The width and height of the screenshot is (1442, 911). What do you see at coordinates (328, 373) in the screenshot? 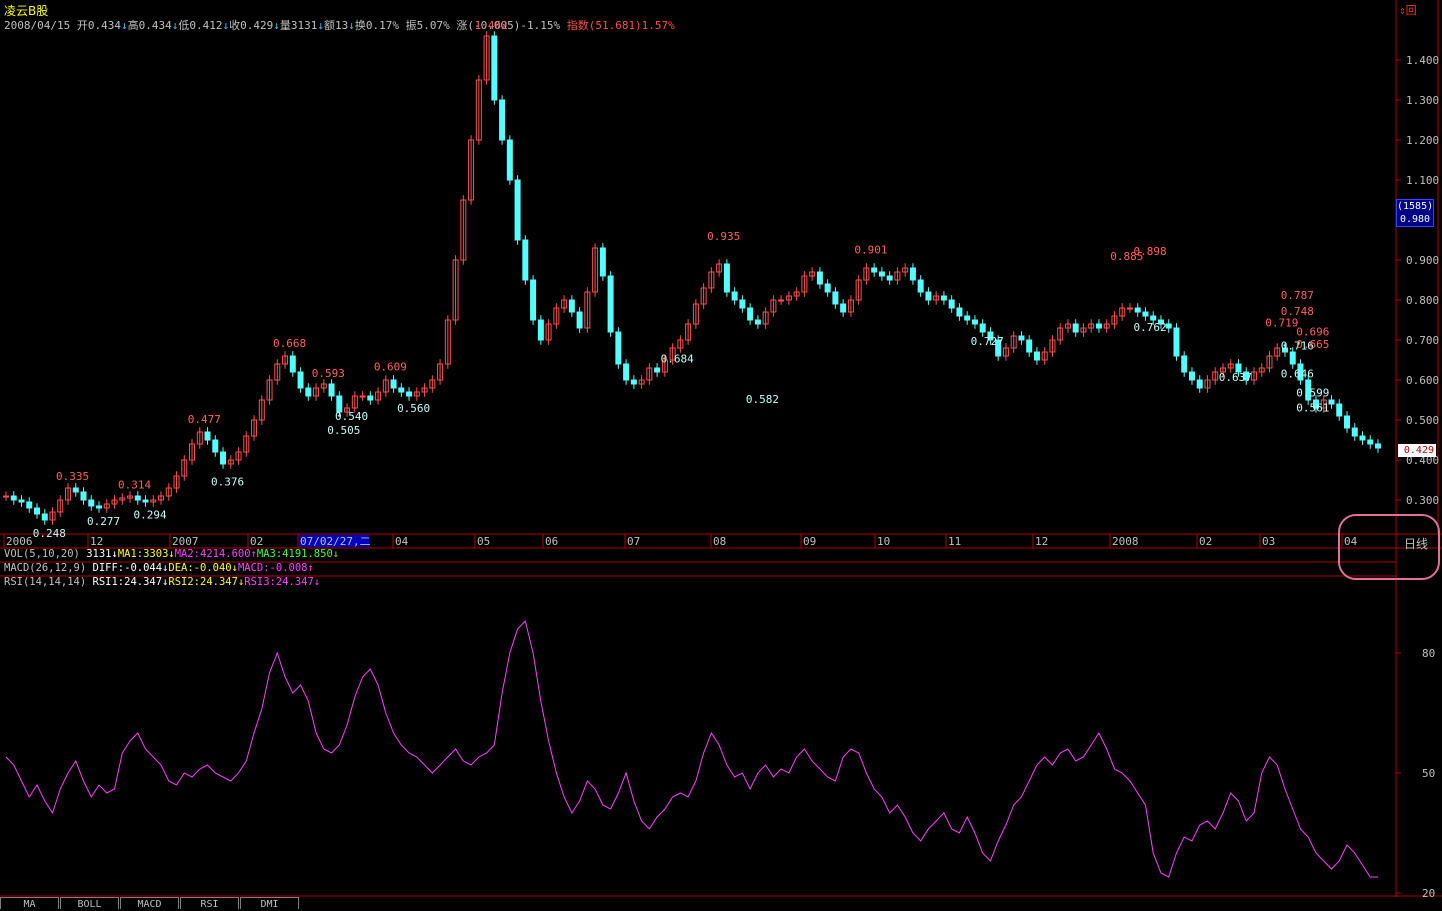
I see `price-annotation: 0.593` at bounding box center [328, 373].